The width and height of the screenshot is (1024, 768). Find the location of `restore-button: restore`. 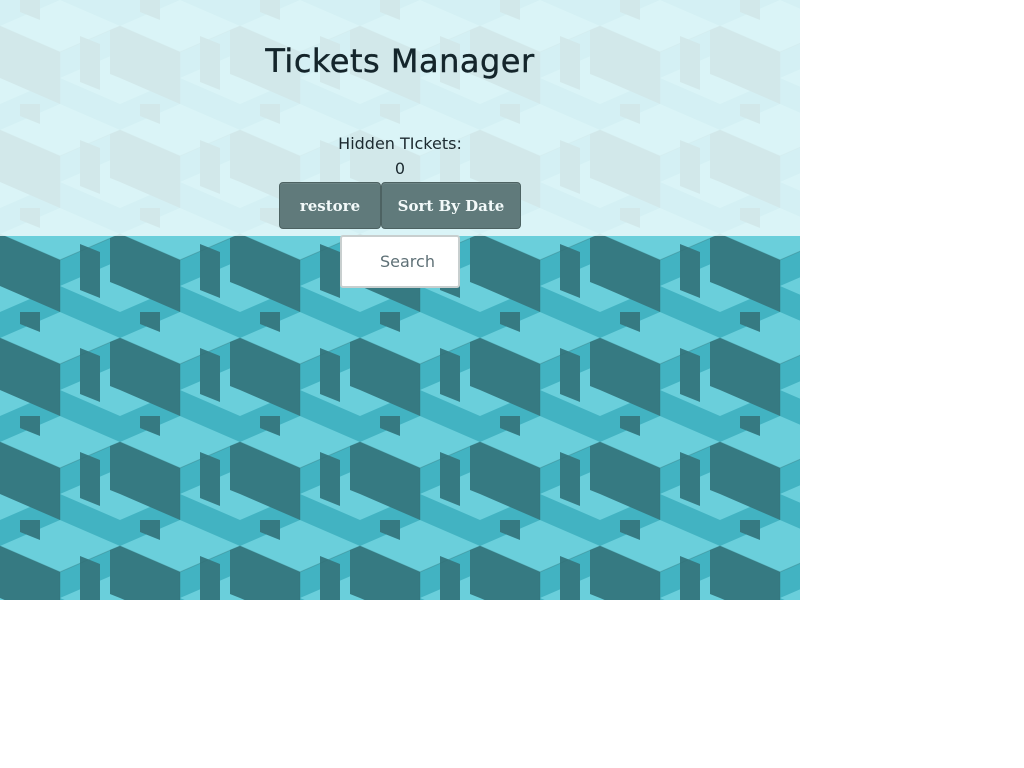

restore-button: restore is located at coordinates (330, 205).